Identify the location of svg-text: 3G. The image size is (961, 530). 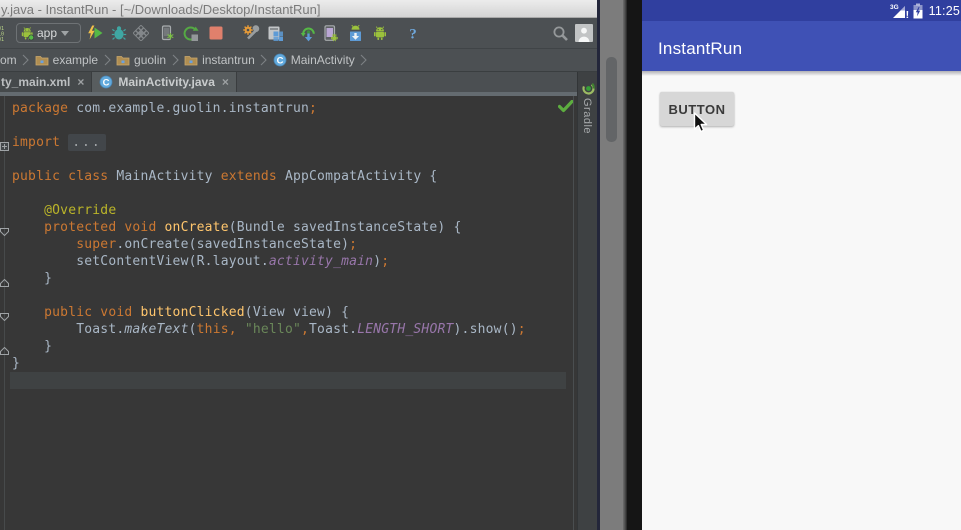
(894, 7).